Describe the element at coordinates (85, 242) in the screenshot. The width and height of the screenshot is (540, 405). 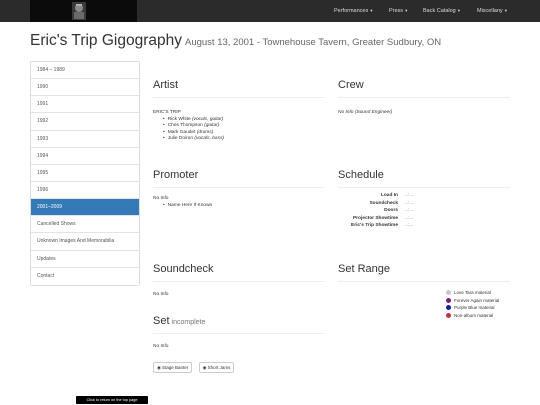
I see `sidebar-item-unknown-images: Unknown Images And Memorabilia` at that location.